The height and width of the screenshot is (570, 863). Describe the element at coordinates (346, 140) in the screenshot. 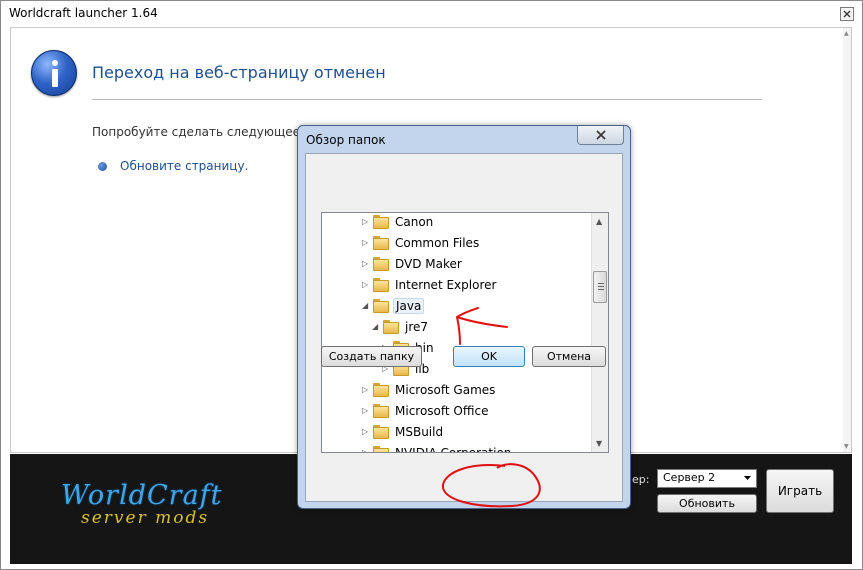

I see `dialog-title: Обзор папок` at that location.